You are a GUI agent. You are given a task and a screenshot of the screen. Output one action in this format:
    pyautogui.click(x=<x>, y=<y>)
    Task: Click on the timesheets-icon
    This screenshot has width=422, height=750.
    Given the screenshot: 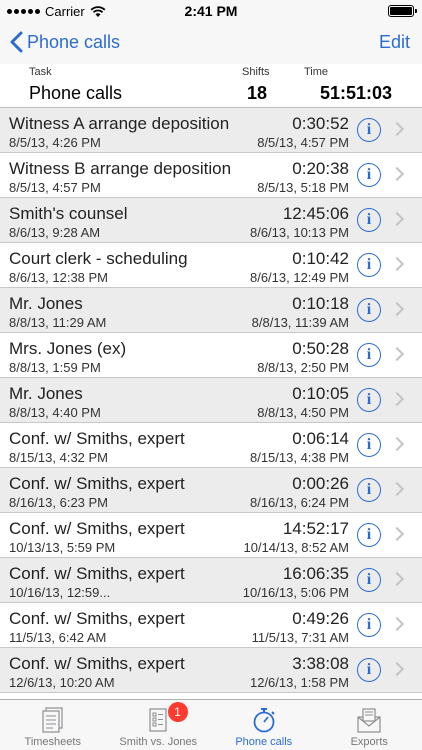 What is the action you would take?
    pyautogui.click(x=52, y=720)
    